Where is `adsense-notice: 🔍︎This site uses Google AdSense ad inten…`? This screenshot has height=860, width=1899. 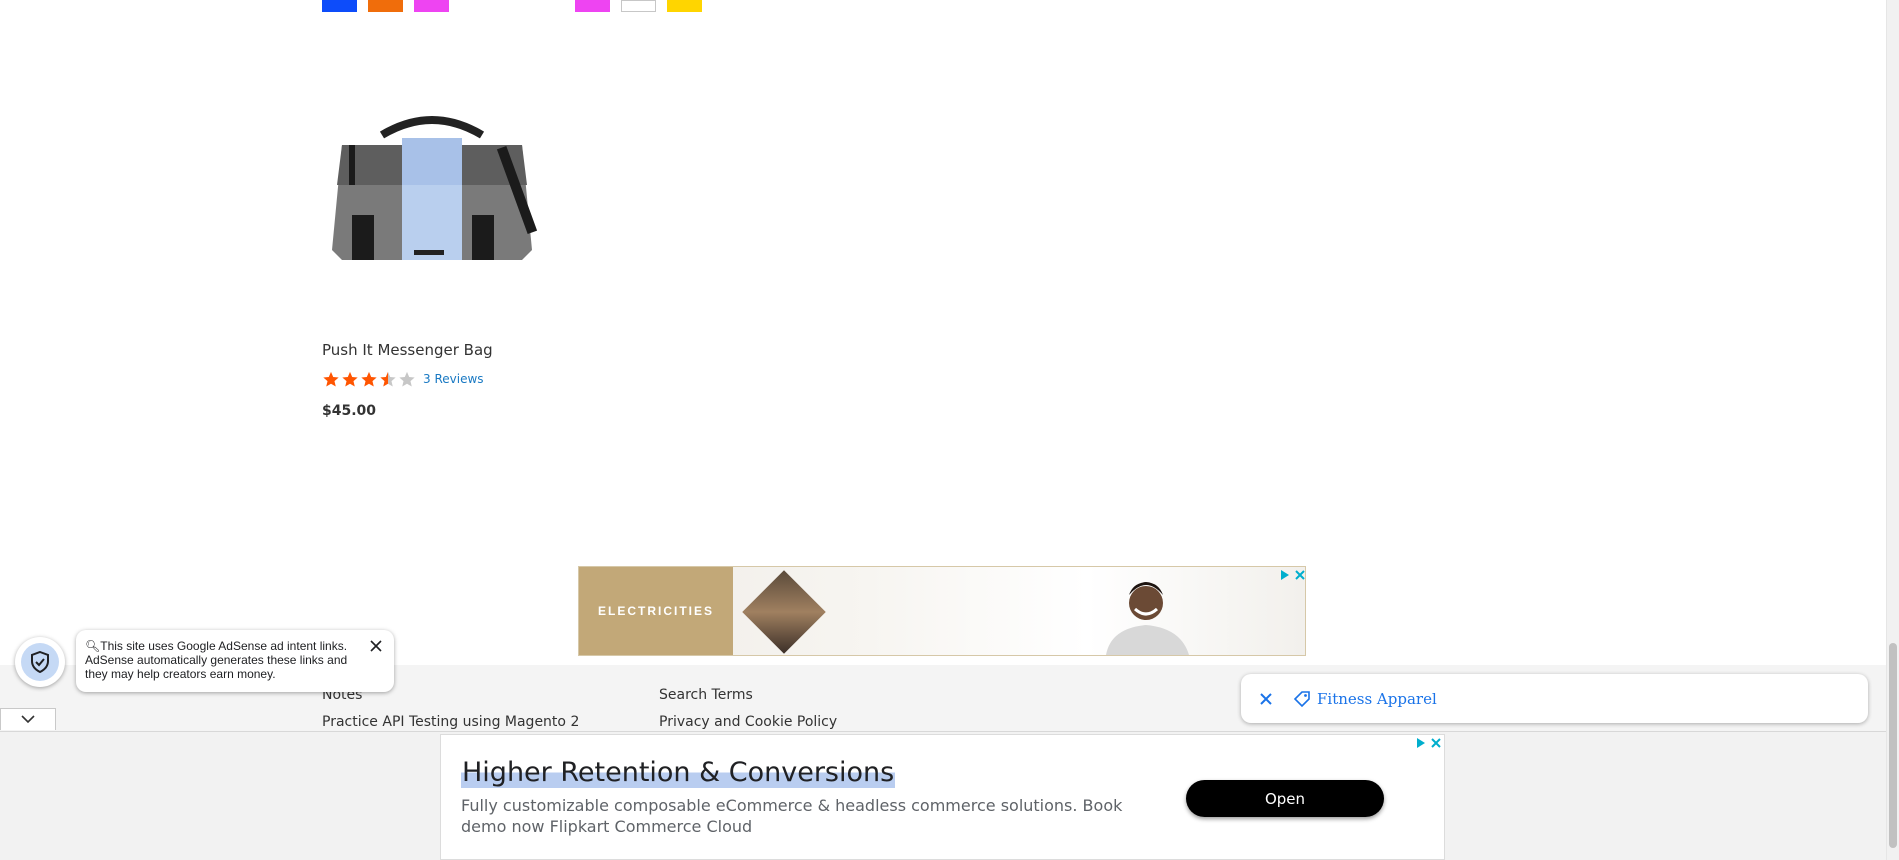 adsense-notice: 🔍︎This site uses Google AdSense ad inten… is located at coordinates (235, 661).